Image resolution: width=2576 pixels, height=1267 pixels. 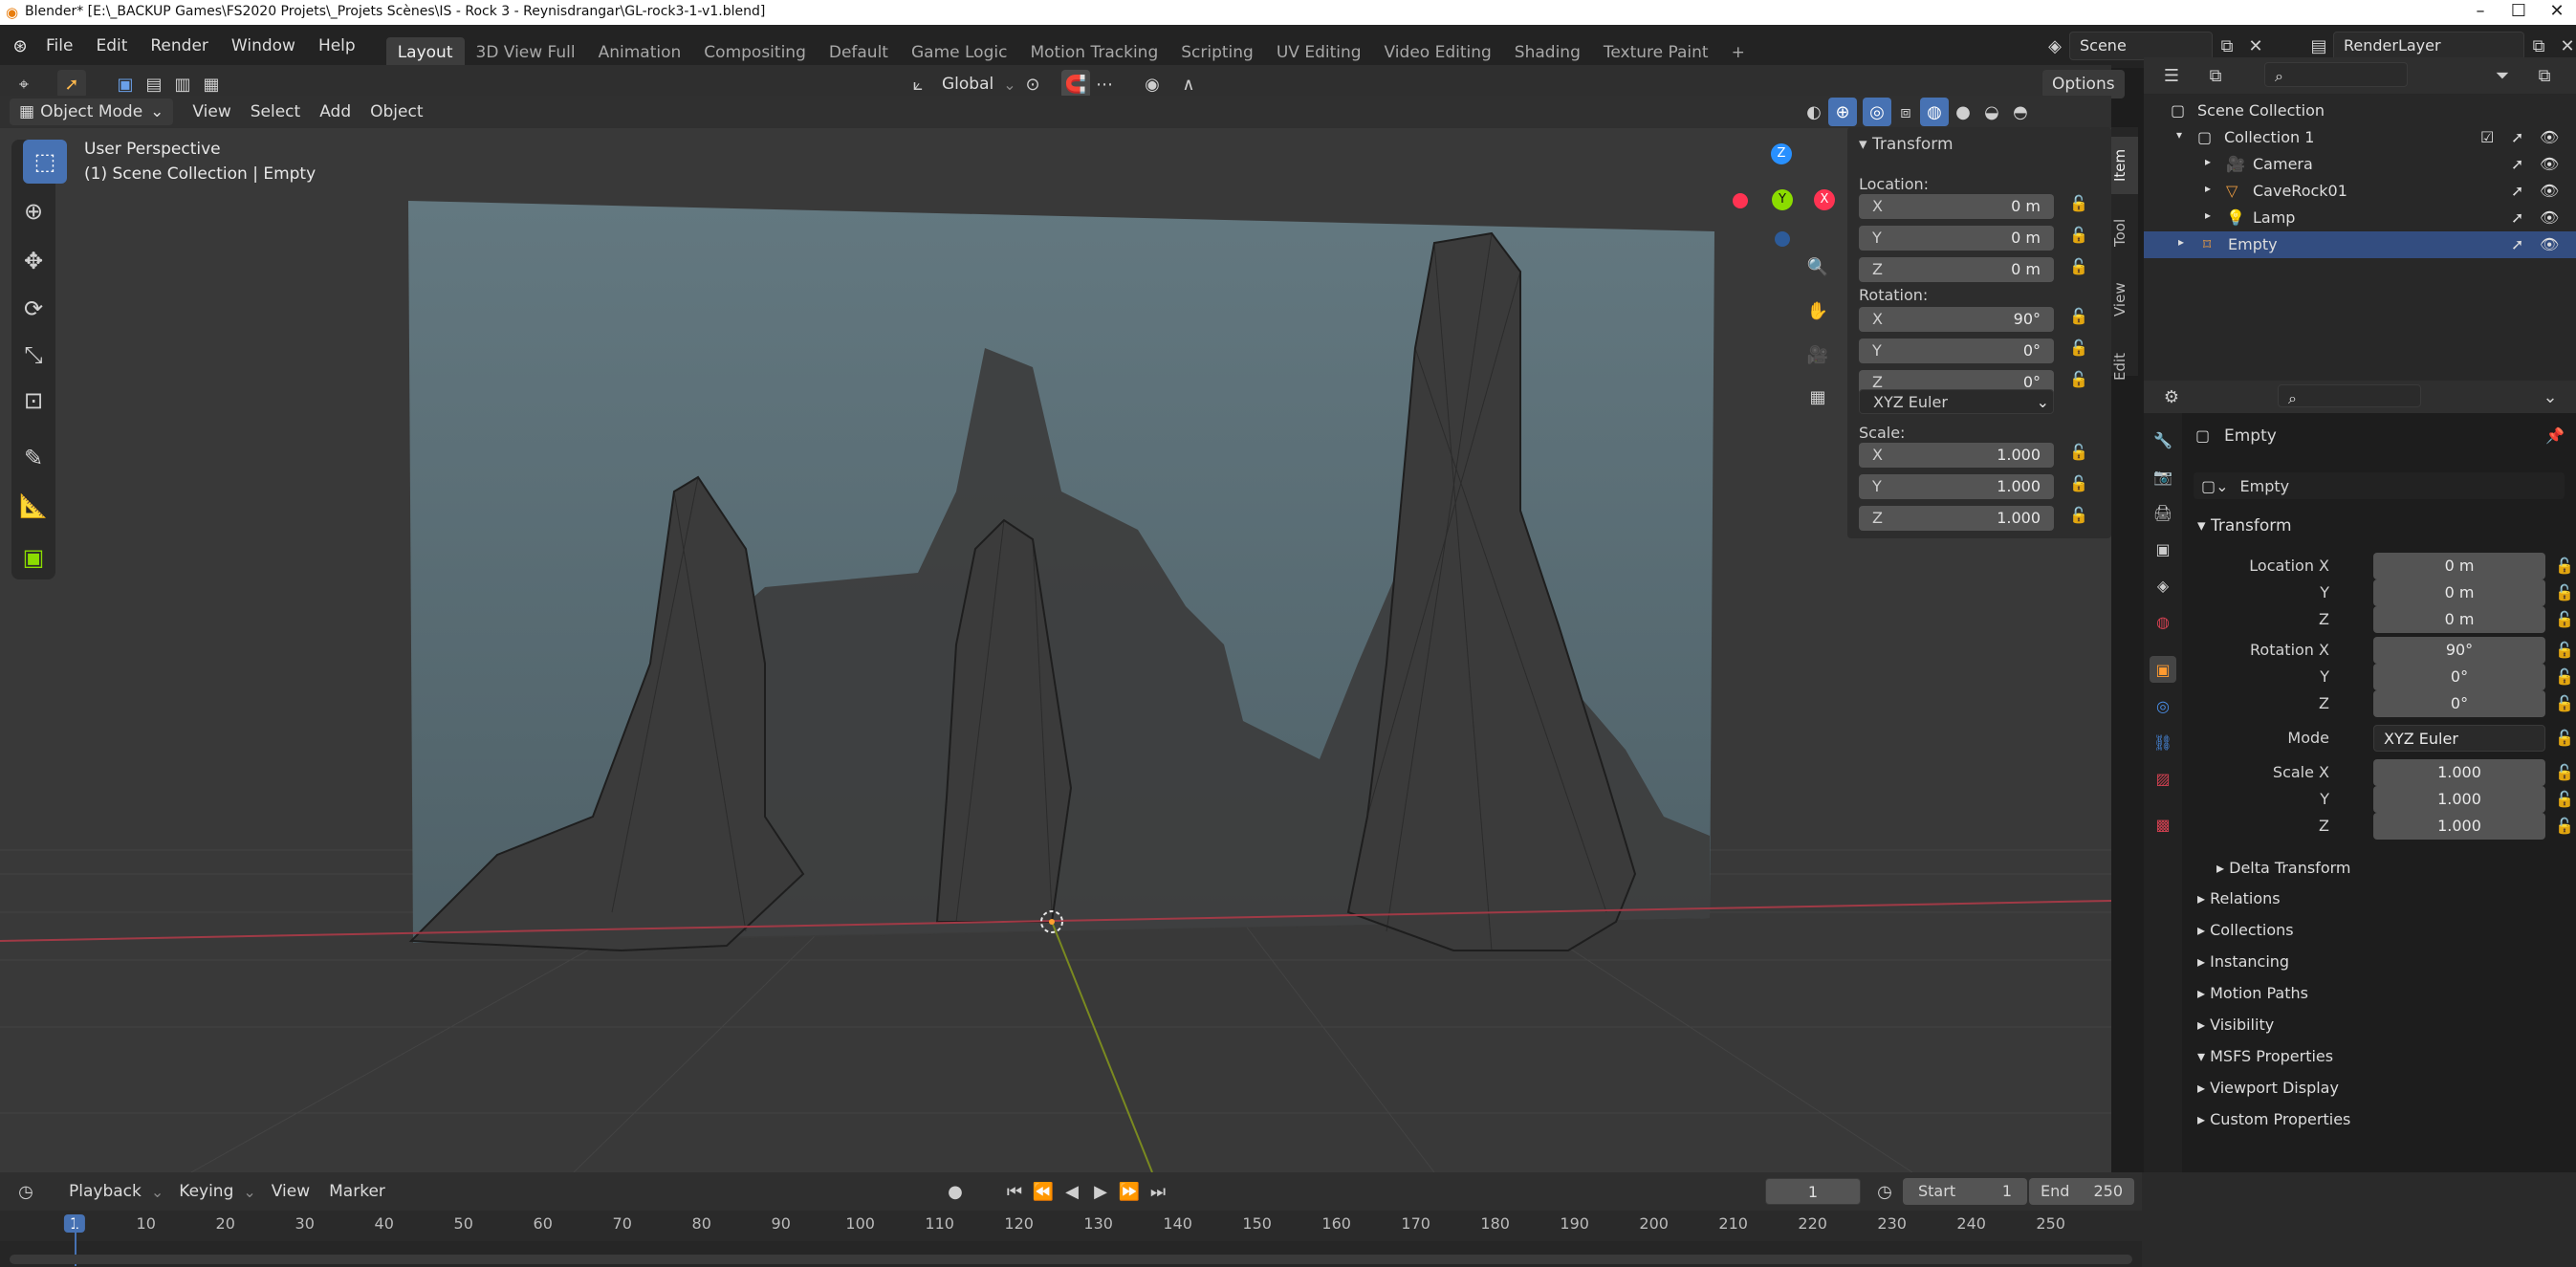 I want to click on pan-hand-icon: ✋, so click(x=1817, y=310).